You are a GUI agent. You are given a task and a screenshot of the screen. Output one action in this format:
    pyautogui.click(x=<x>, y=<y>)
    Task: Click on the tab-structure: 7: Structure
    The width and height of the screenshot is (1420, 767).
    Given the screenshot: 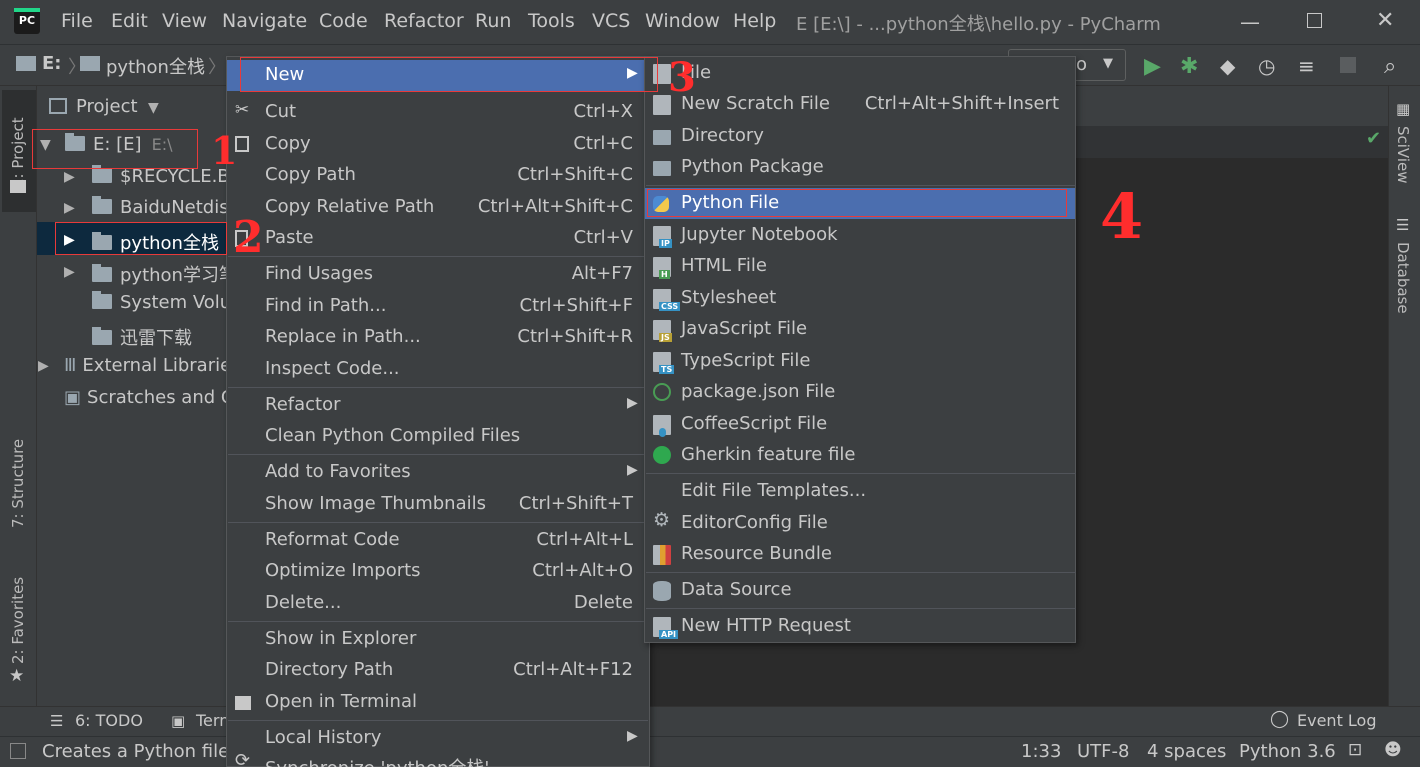 What is the action you would take?
    pyautogui.click(x=18, y=478)
    